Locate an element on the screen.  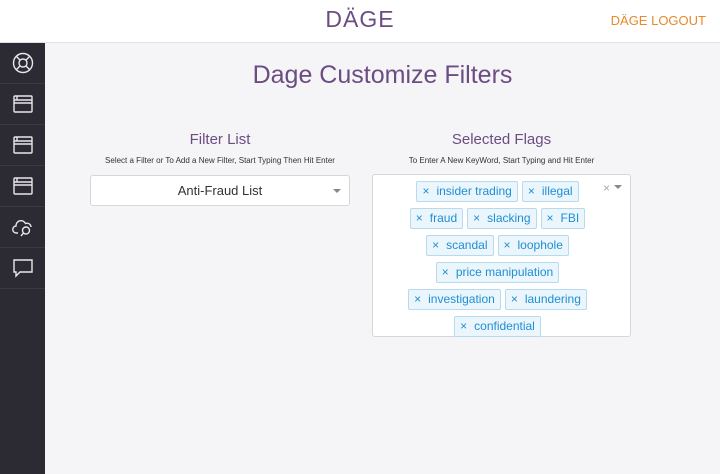
tag-chip: × illegal is located at coordinates (550, 191).